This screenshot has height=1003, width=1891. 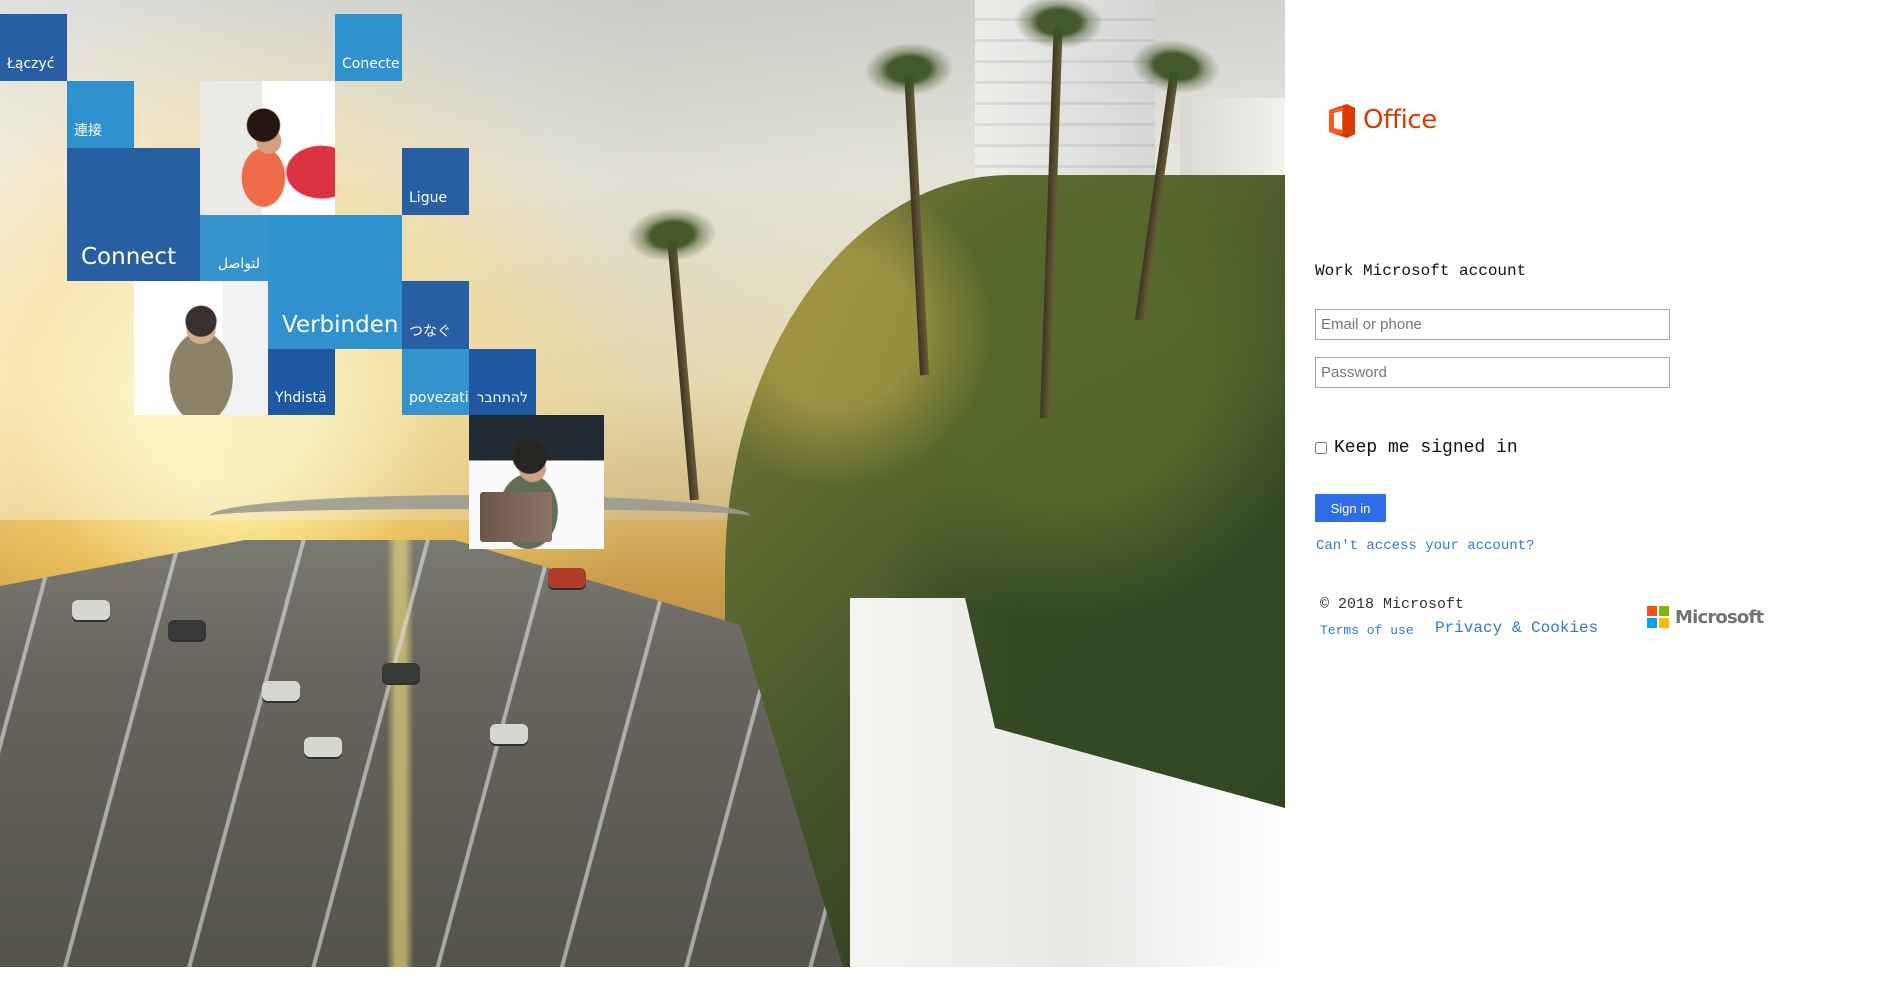 I want to click on language-tile-label: Connect, so click(x=129, y=257).